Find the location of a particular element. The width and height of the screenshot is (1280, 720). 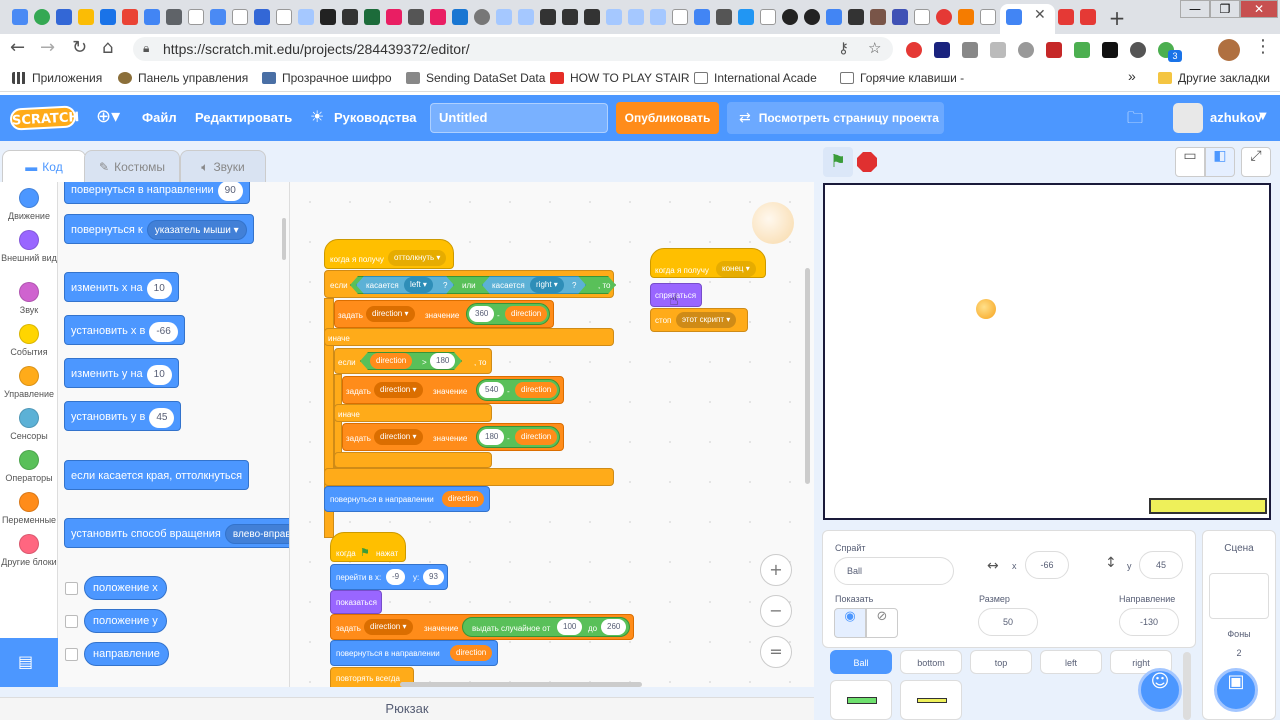

sprite-y-input: 45 is located at coordinates (1161, 565).